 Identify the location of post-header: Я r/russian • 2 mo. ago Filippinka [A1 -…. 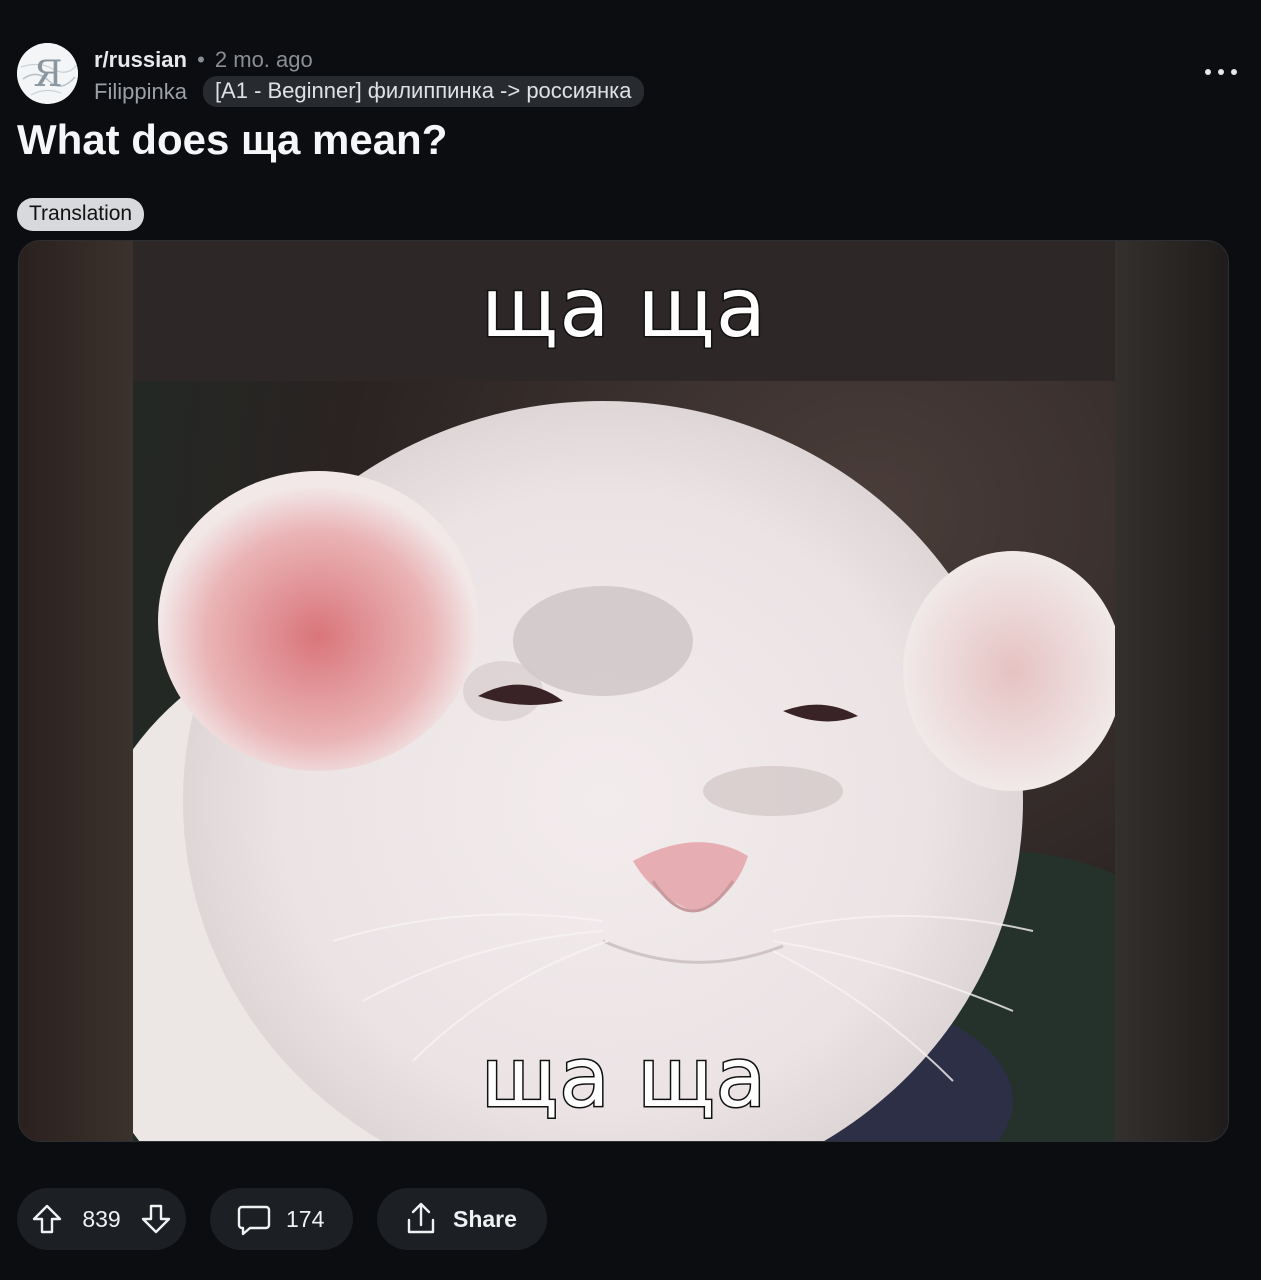
(632, 75).